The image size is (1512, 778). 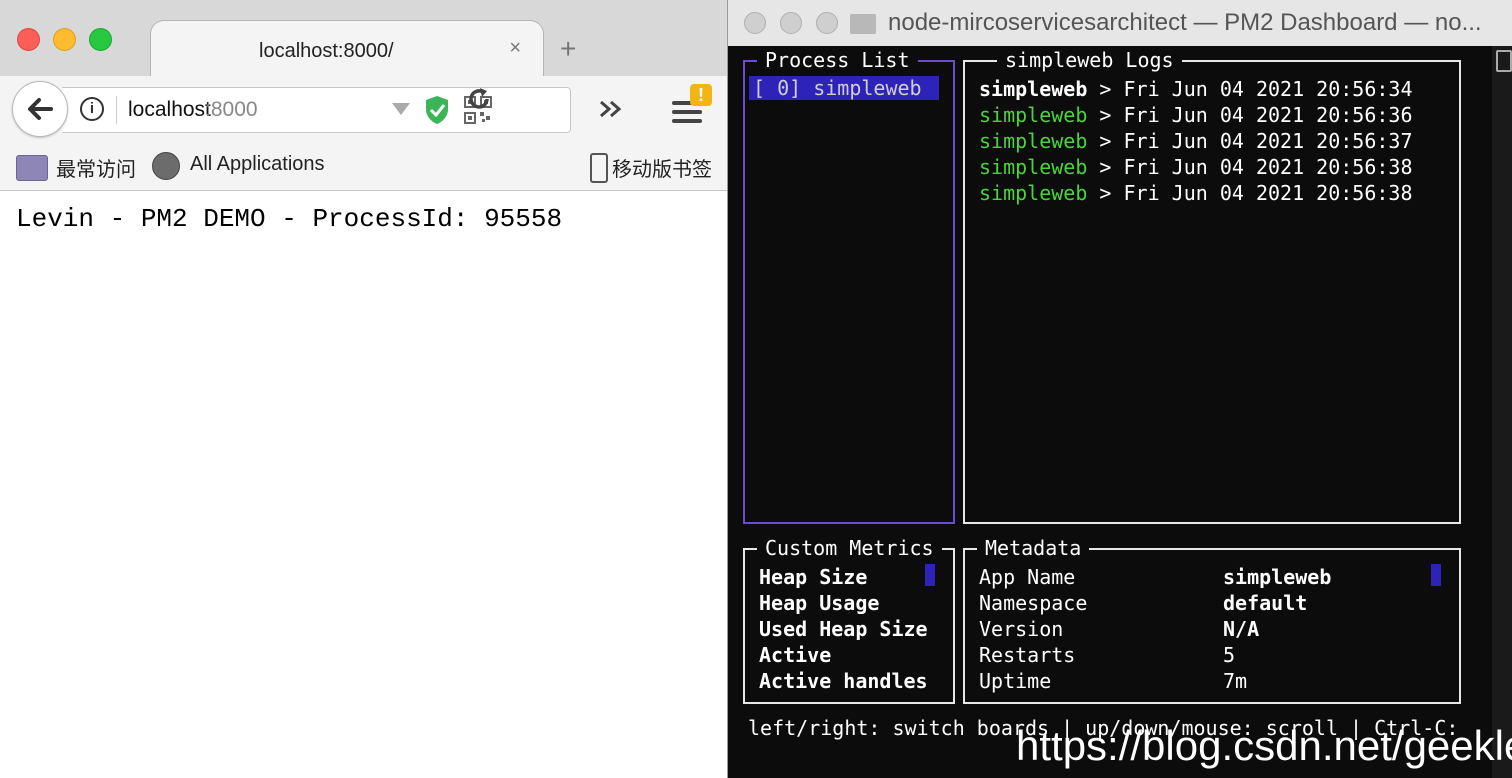 I want to click on metric-item: Active handles, so click(x=843, y=681).